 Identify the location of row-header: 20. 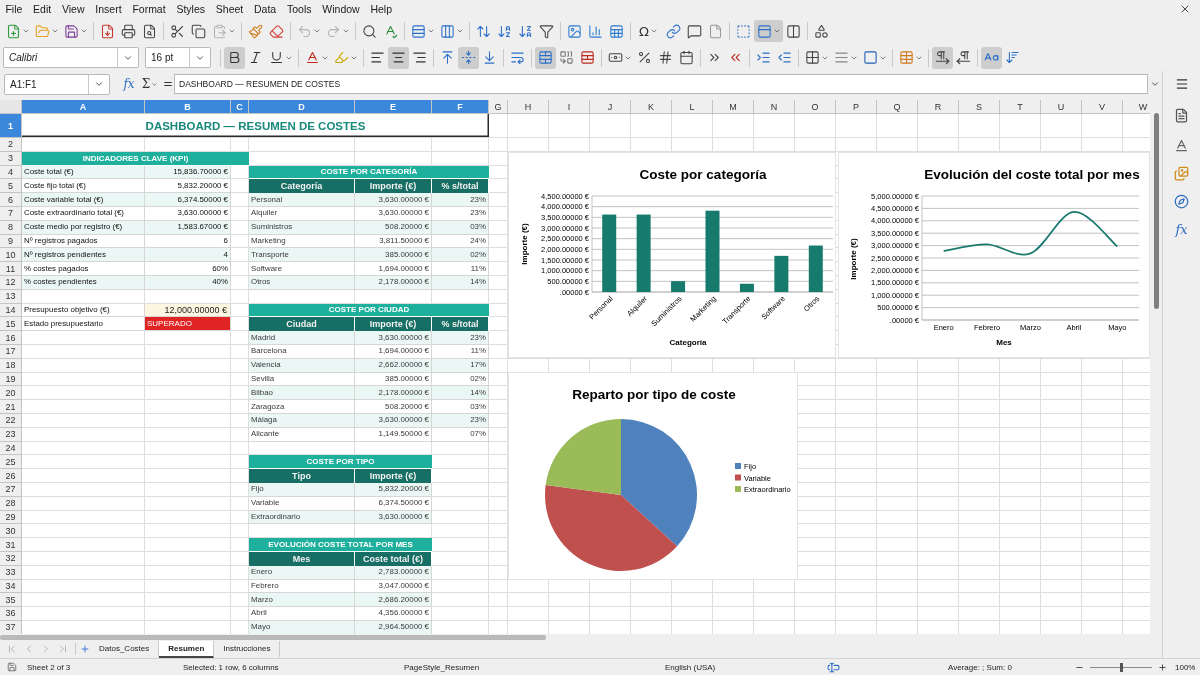
(11, 393).